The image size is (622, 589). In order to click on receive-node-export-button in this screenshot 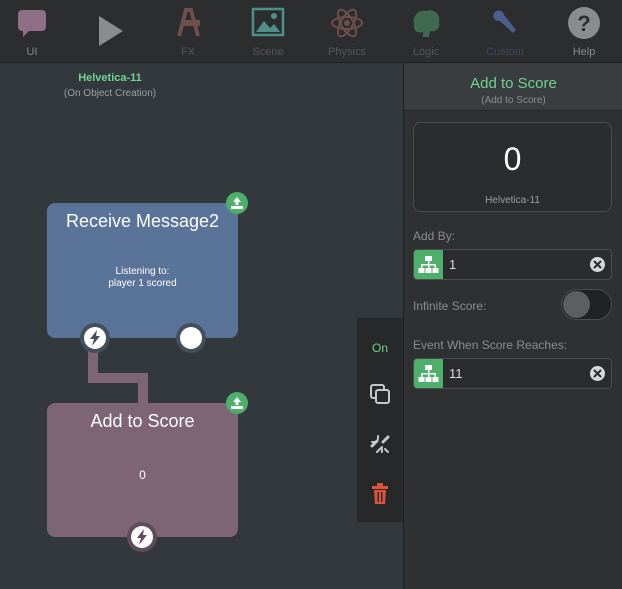, I will do `click(237, 203)`.